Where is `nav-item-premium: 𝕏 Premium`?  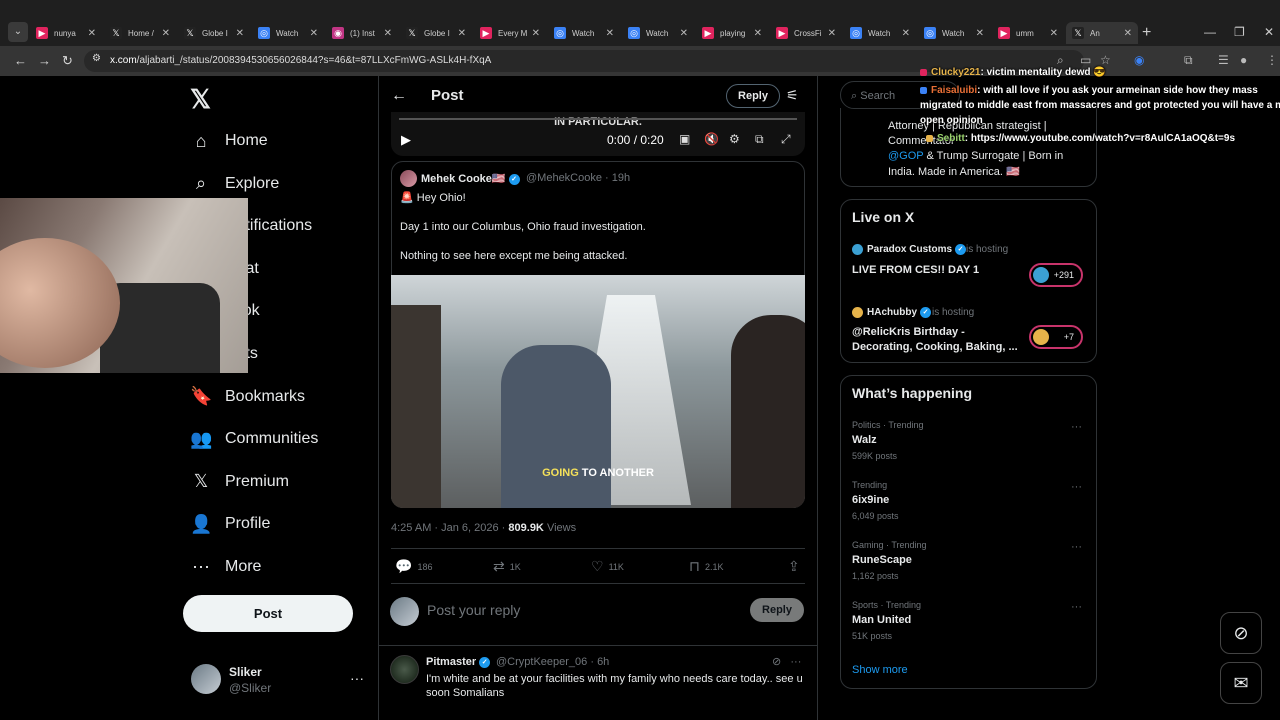 nav-item-premium: 𝕏 Premium is located at coordinates (239, 482).